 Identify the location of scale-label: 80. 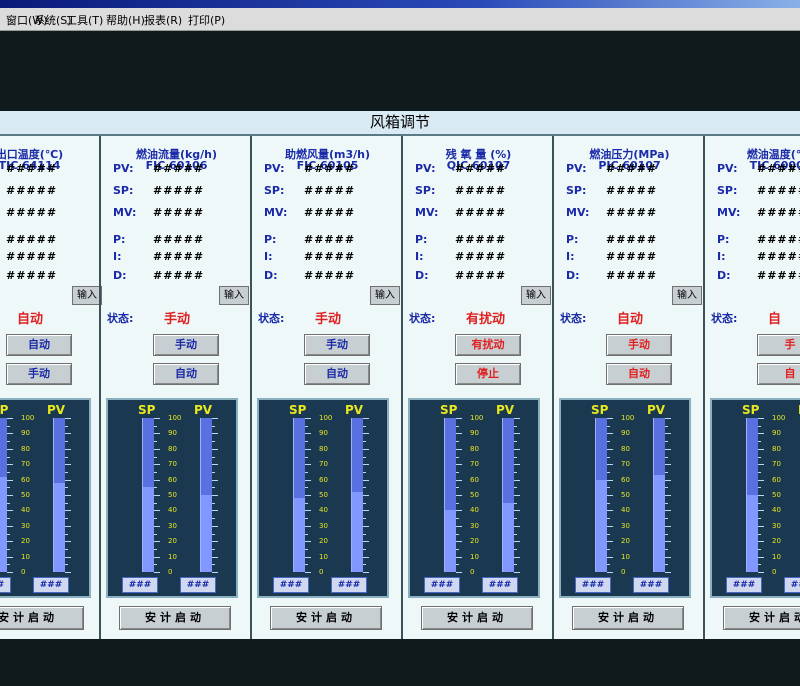
(25, 448).